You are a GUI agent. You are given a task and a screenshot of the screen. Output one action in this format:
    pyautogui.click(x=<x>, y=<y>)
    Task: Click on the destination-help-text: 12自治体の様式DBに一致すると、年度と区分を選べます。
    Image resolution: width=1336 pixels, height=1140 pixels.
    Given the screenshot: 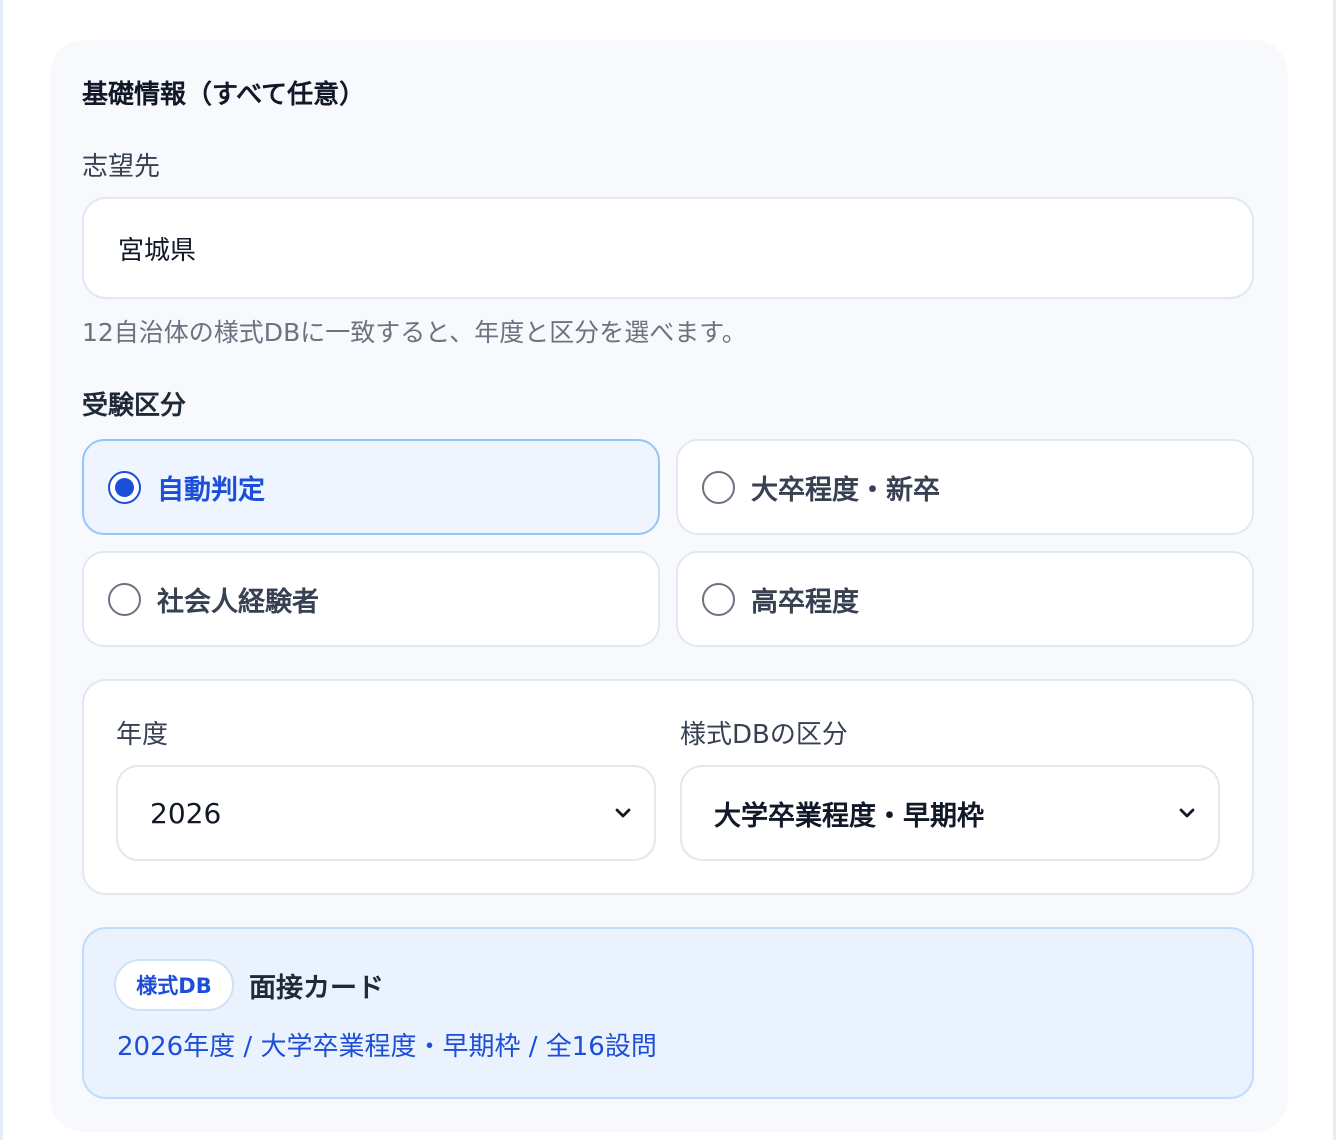 What is the action you would take?
    pyautogui.click(x=414, y=332)
    